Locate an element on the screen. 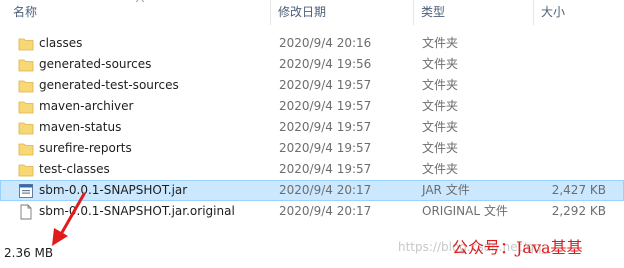  file-name: test-classes is located at coordinates (74, 169).